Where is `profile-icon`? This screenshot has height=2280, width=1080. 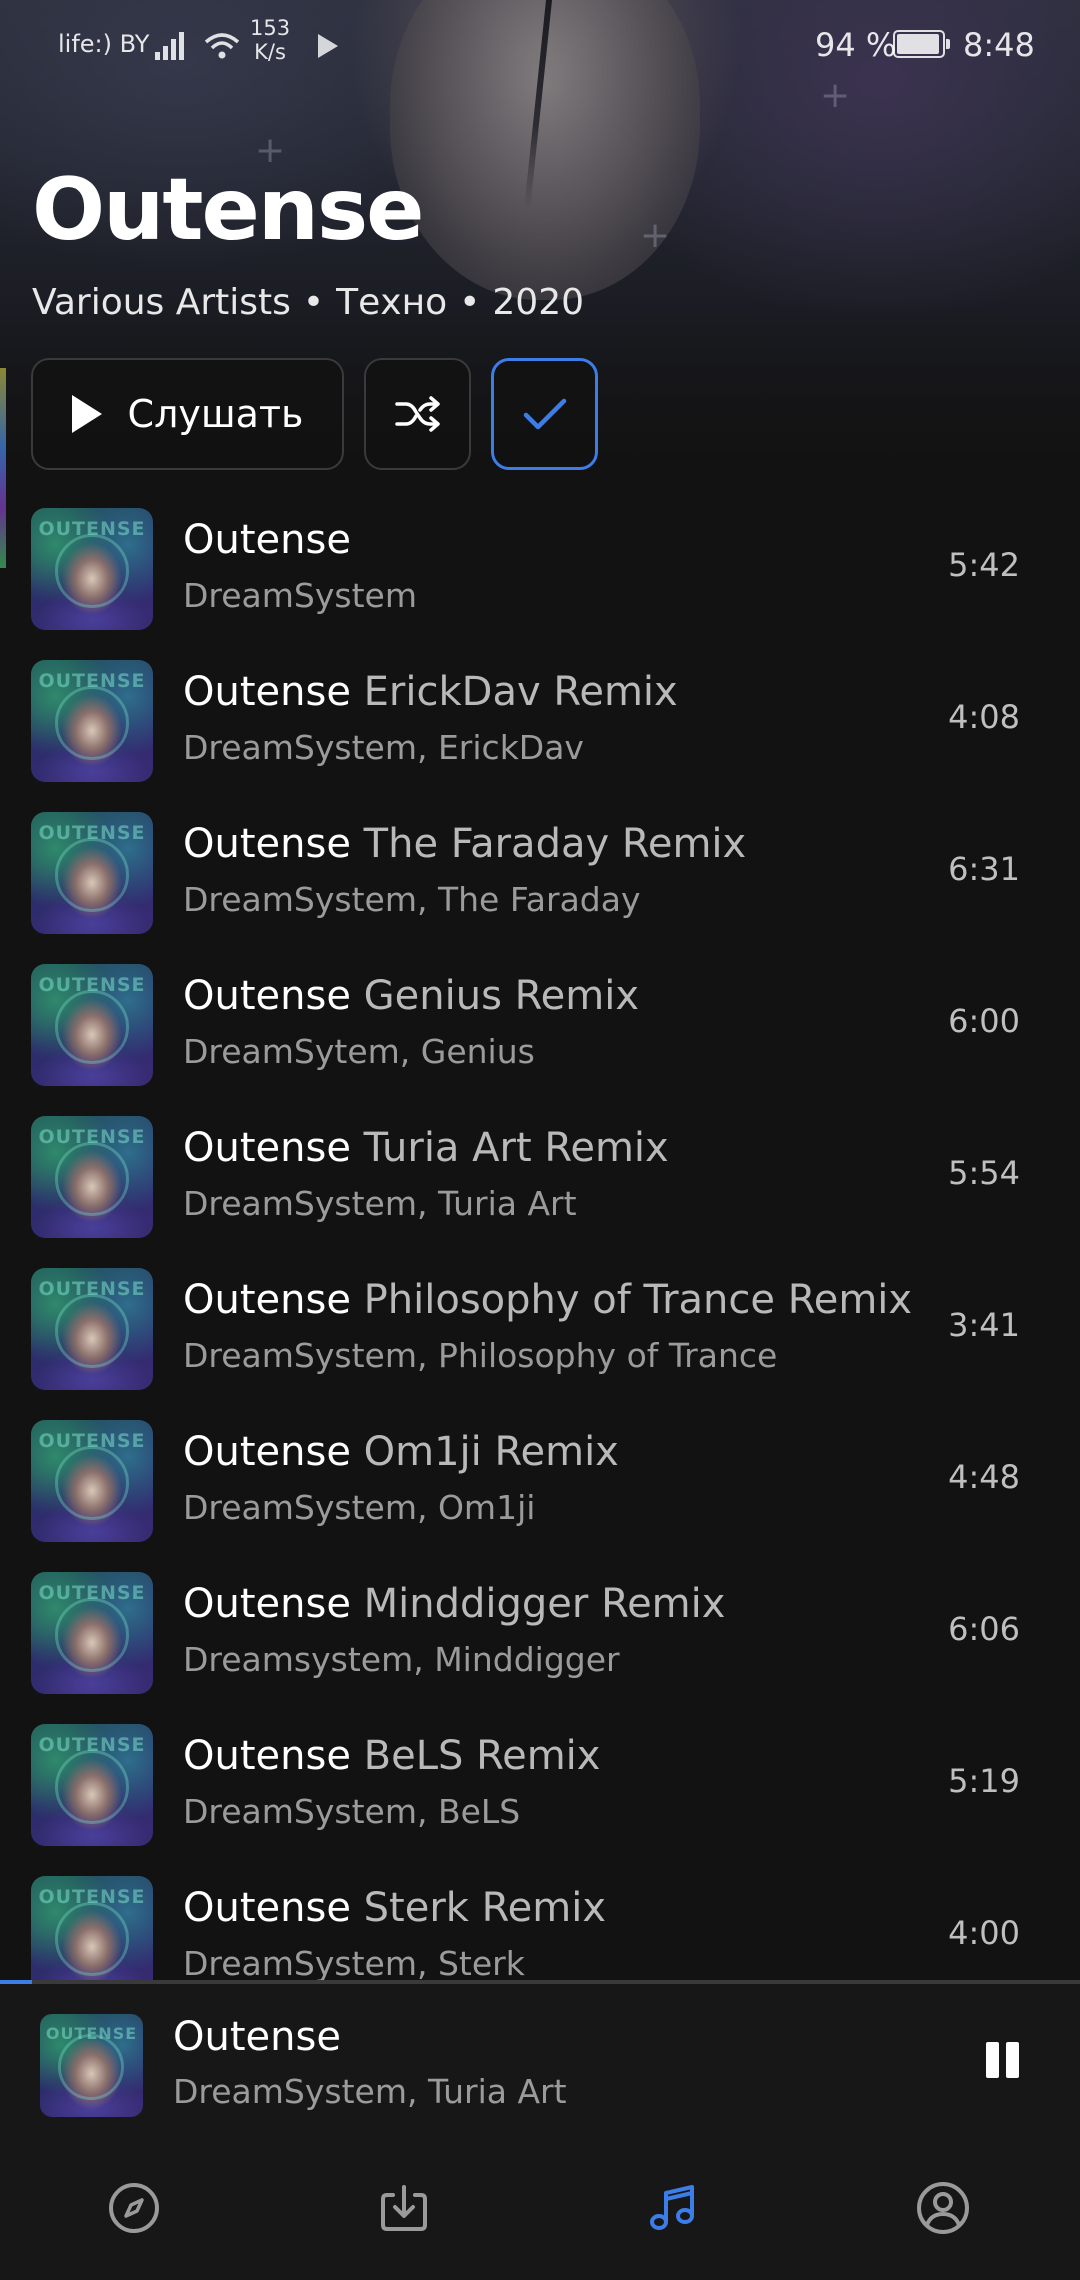 profile-icon is located at coordinates (943, 2208).